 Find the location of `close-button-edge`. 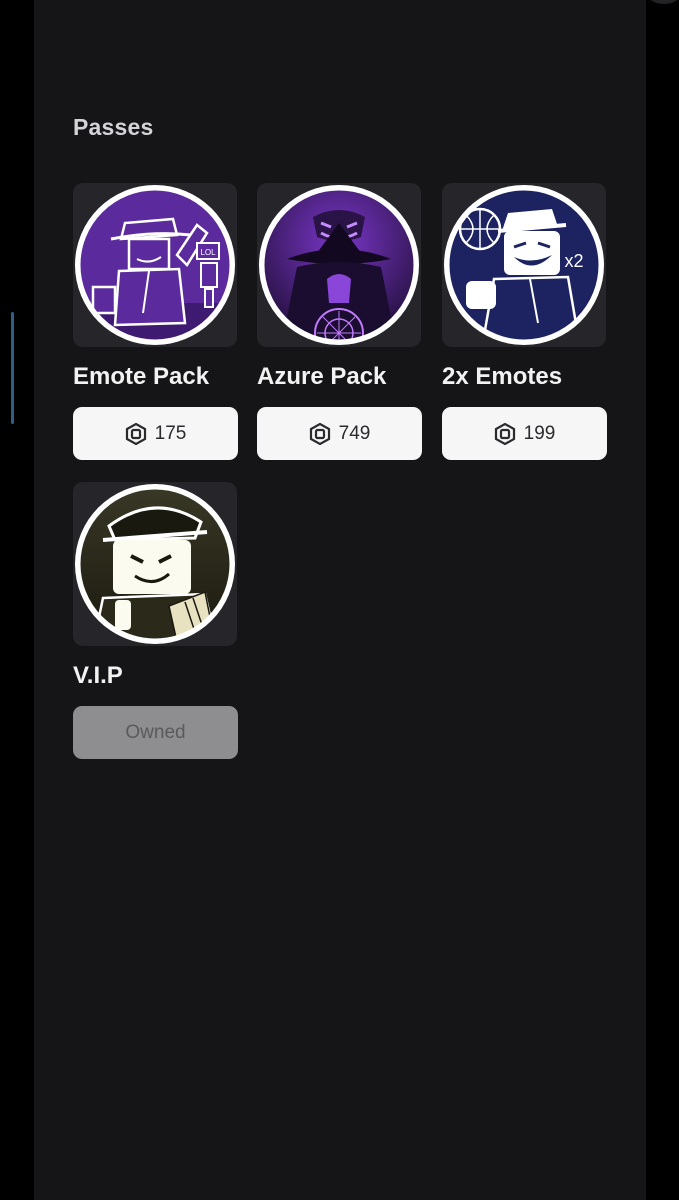

close-button-edge is located at coordinates (662, 2).